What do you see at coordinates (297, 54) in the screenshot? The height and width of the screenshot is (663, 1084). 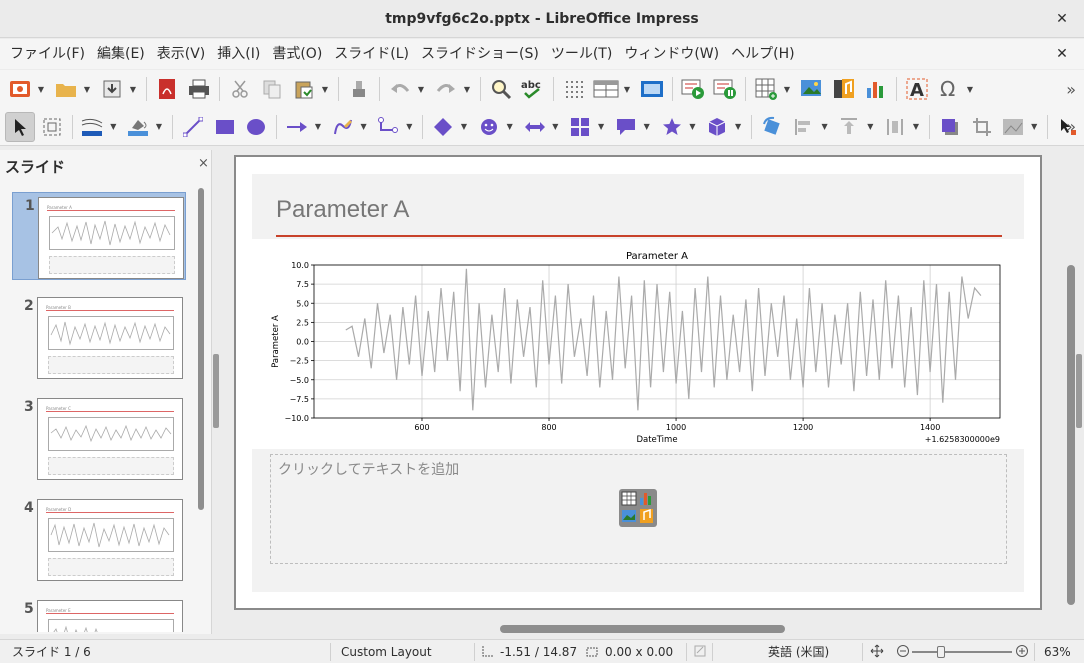 I see `menu-format: 書式(O)` at bounding box center [297, 54].